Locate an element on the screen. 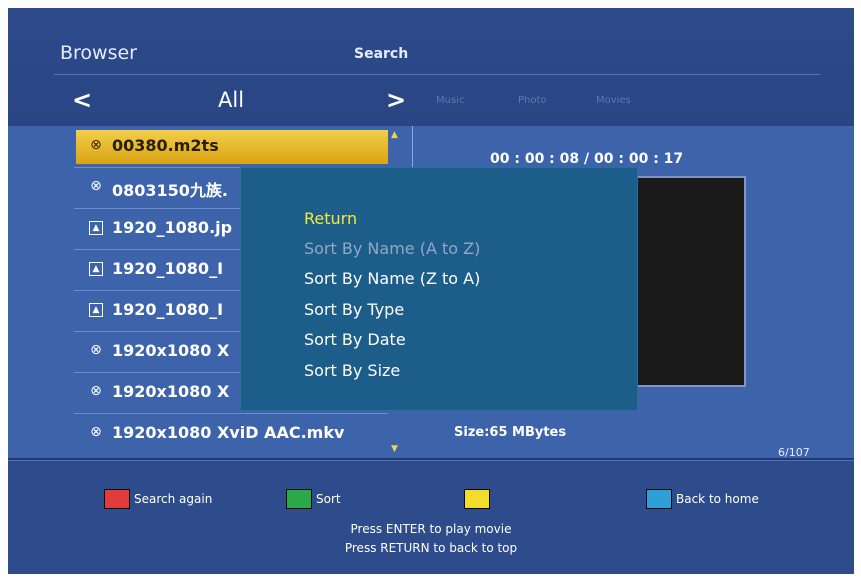 The height and width of the screenshot is (580, 861). file-name: 1920x1080 XviD AAC.mkv is located at coordinates (228, 432).